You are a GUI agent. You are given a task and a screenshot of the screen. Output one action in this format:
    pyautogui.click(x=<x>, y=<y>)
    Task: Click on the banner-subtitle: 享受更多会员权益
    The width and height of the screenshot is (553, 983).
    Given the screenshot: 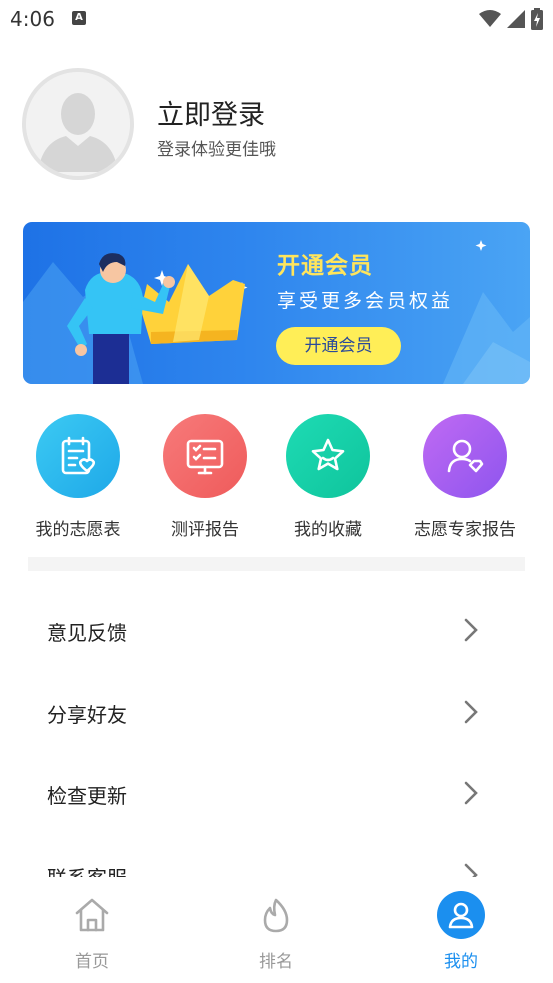 What is the action you would take?
    pyautogui.click(x=365, y=301)
    